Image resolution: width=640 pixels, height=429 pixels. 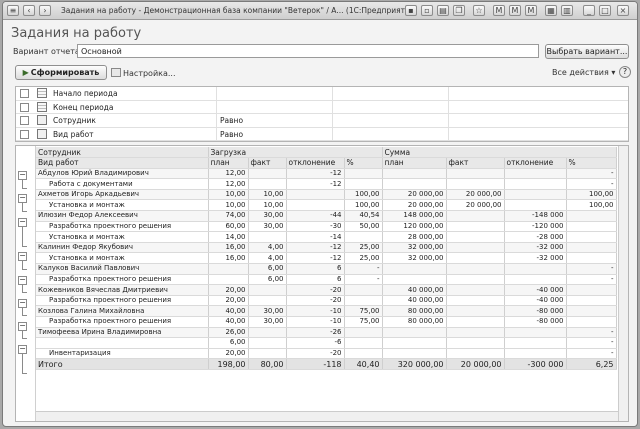 What do you see at coordinates (322, 134) in the screenshot?
I see `settings-row: Вид работ Равно` at bounding box center [322, 134].